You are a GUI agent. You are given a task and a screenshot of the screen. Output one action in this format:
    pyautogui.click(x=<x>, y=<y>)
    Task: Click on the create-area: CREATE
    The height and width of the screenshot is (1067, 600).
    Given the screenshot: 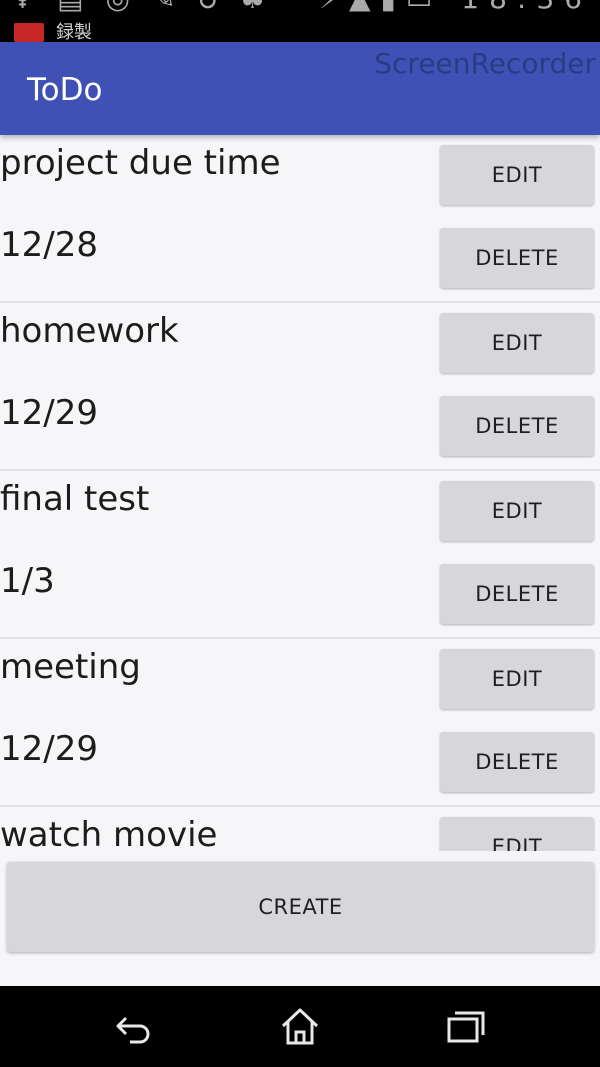 What is the action you would take?
    pyautogui.click(x=300, y=918)
    